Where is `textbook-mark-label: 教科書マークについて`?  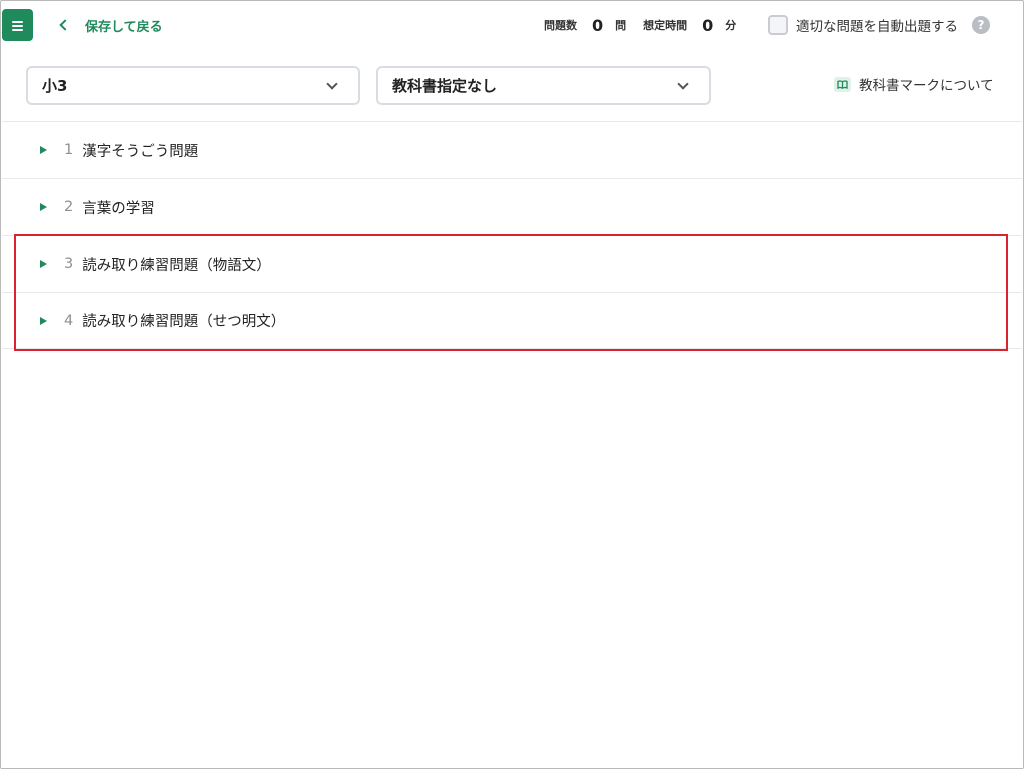 textbook-mark-label: 教科書マークについて is located at coordinates (926, 86).